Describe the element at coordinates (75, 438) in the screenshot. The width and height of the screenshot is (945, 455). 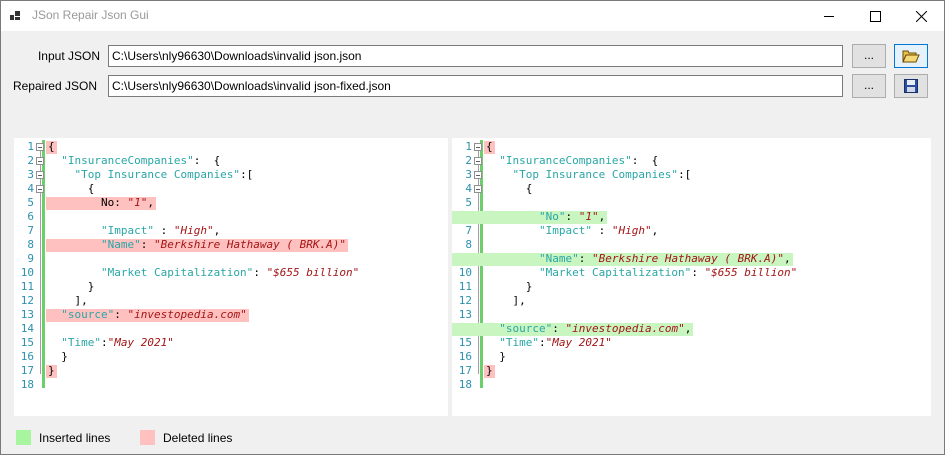
I see `inserted-legend-label: Inserted lines` at that location.